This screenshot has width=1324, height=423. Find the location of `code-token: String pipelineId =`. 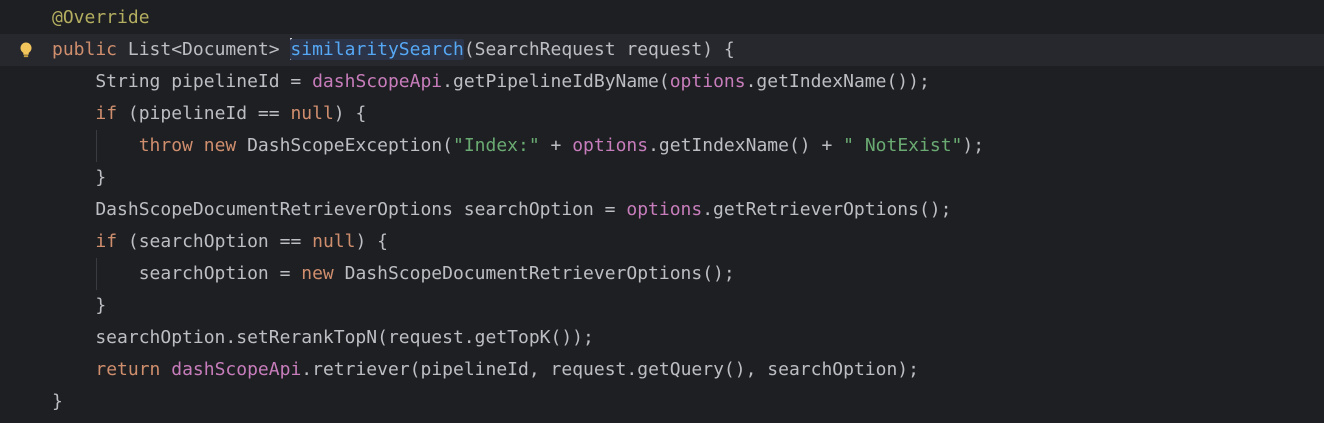

code-token: String pipelineId = is located at coordinates (182, 81).